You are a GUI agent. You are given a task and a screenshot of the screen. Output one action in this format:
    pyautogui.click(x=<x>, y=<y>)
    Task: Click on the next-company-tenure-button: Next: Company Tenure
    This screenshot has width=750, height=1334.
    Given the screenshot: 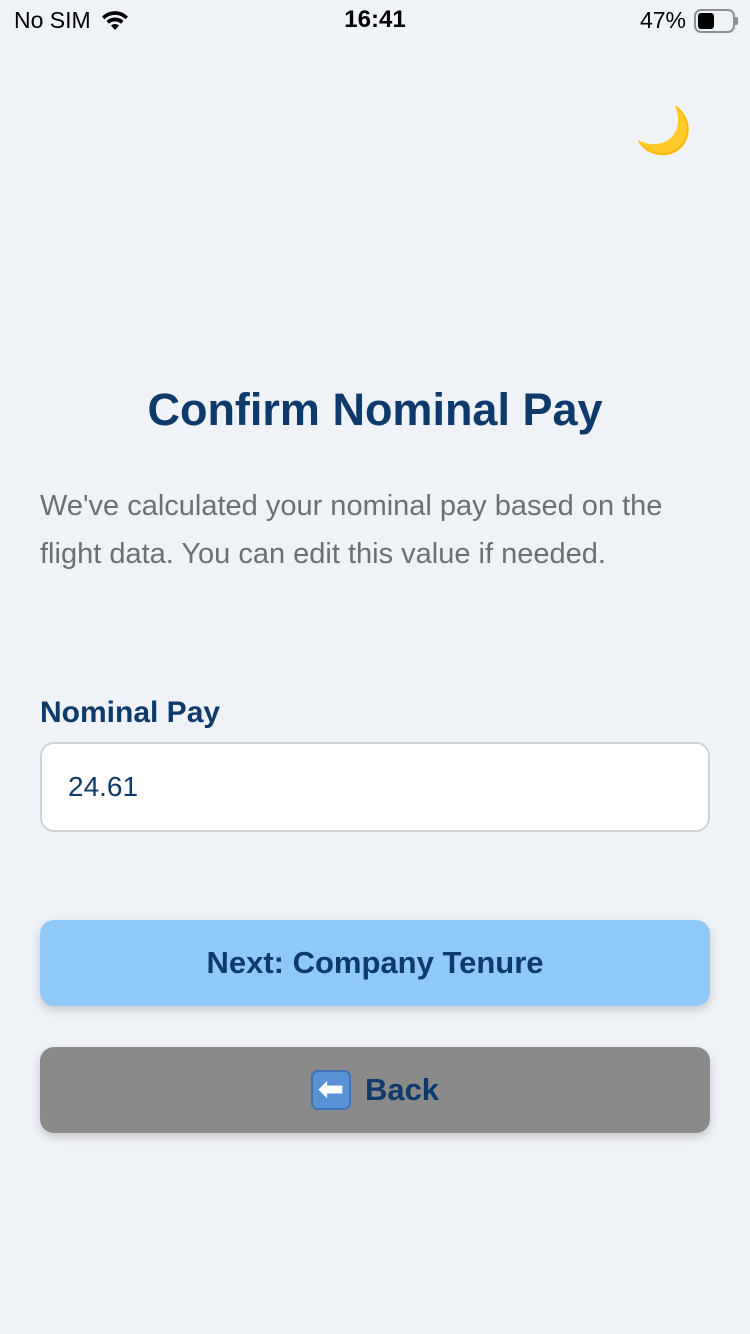 What is the action you would take?
    pyautogui.click(x=375, y=963)
    